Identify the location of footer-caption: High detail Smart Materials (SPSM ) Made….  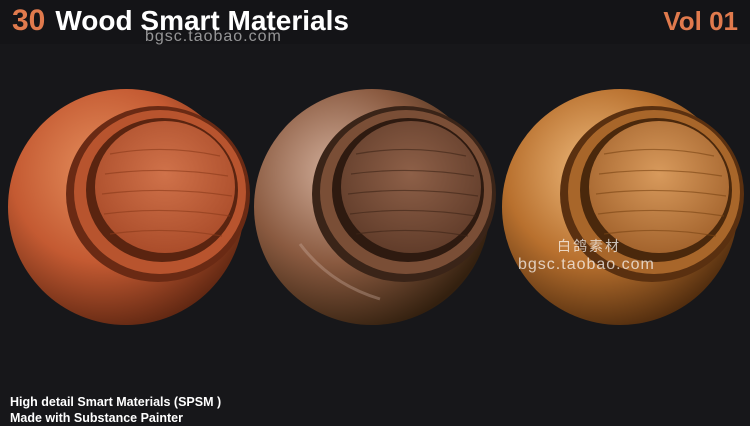
(115, 410).